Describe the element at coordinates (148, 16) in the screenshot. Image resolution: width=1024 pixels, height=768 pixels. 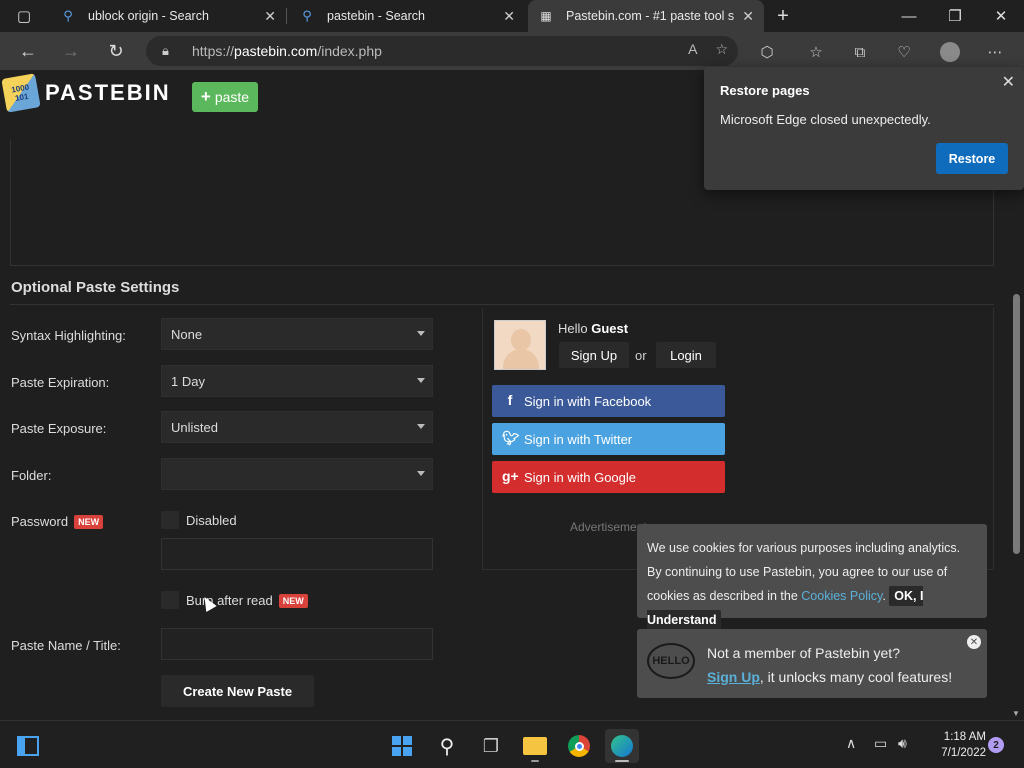
I see `tab-title: ublock origin - Search` at that location.